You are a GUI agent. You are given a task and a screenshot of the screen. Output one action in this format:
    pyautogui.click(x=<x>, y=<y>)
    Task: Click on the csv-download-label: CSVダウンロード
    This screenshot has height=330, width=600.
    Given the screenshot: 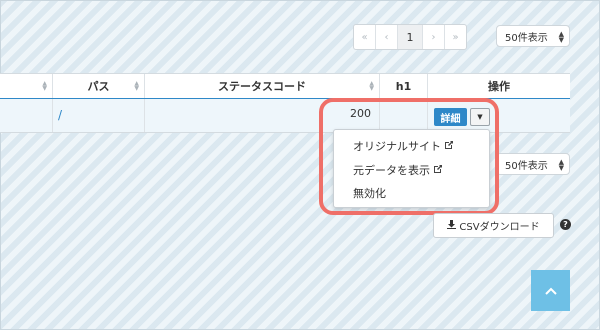 What is the action you would take?
    pyautogui.click(x=499, y=227)
    